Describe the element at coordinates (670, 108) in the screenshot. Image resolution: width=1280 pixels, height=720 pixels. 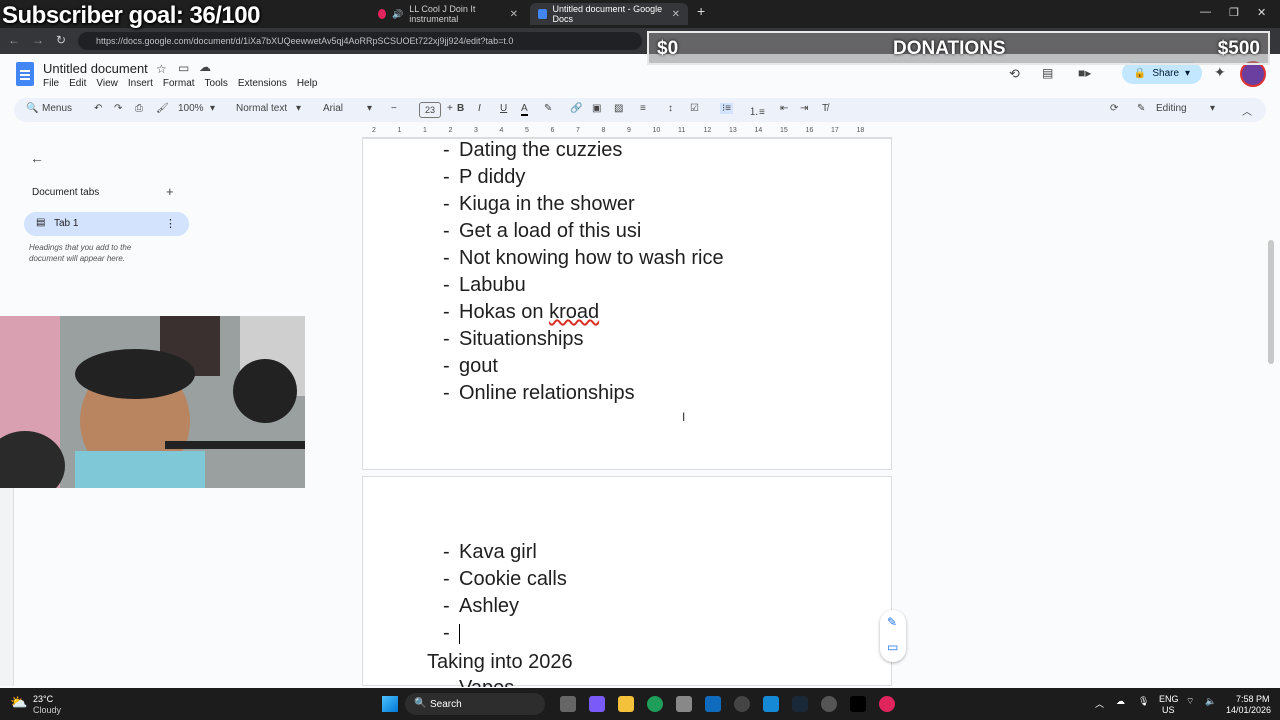
I see `line-spacing-icon: ↕` at that location.